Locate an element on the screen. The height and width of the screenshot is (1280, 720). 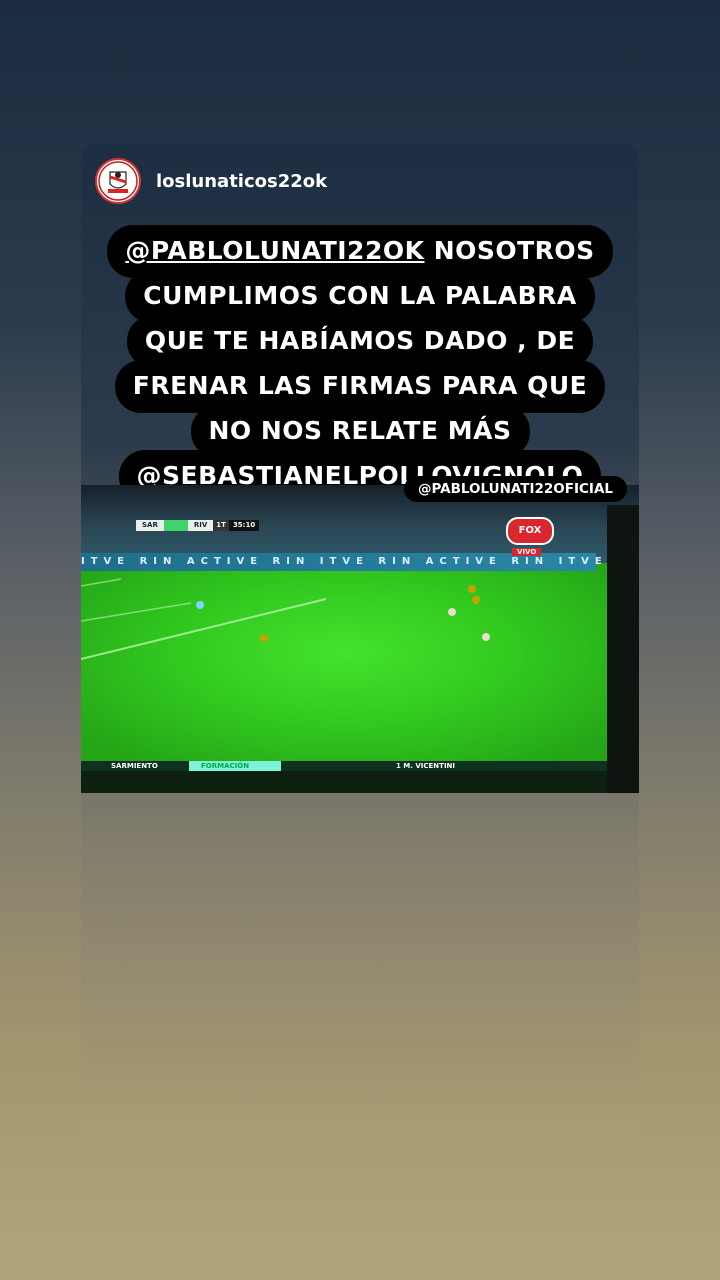
ticker-player: 1 M. VICENTINI is located at coordinates (426, 766).